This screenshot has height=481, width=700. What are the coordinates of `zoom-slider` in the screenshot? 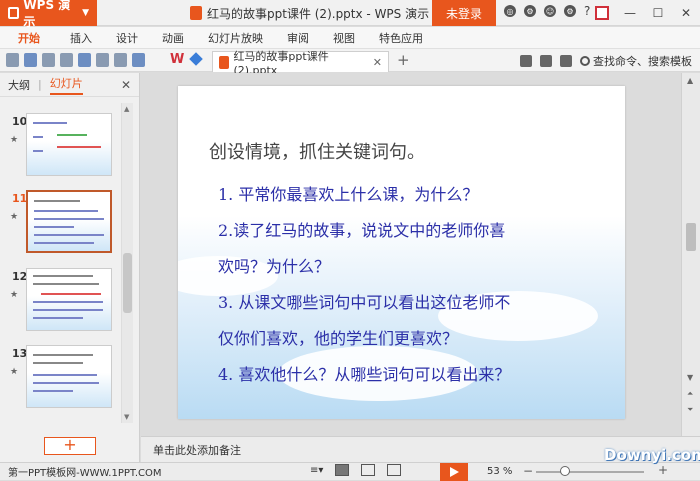 It's located at (590, 472).